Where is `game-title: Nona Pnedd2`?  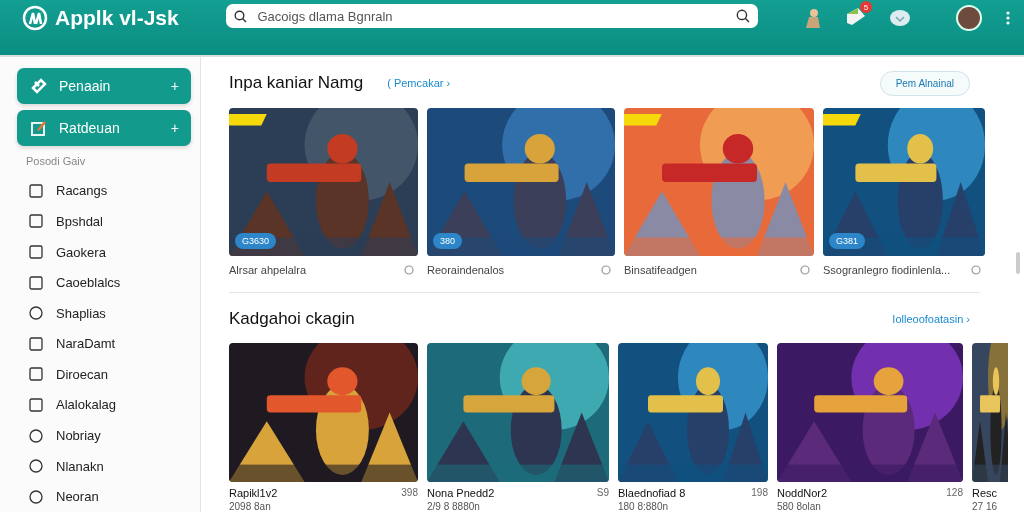
game-title: Nona Pnedd2 is located at coordinates (461, 493).